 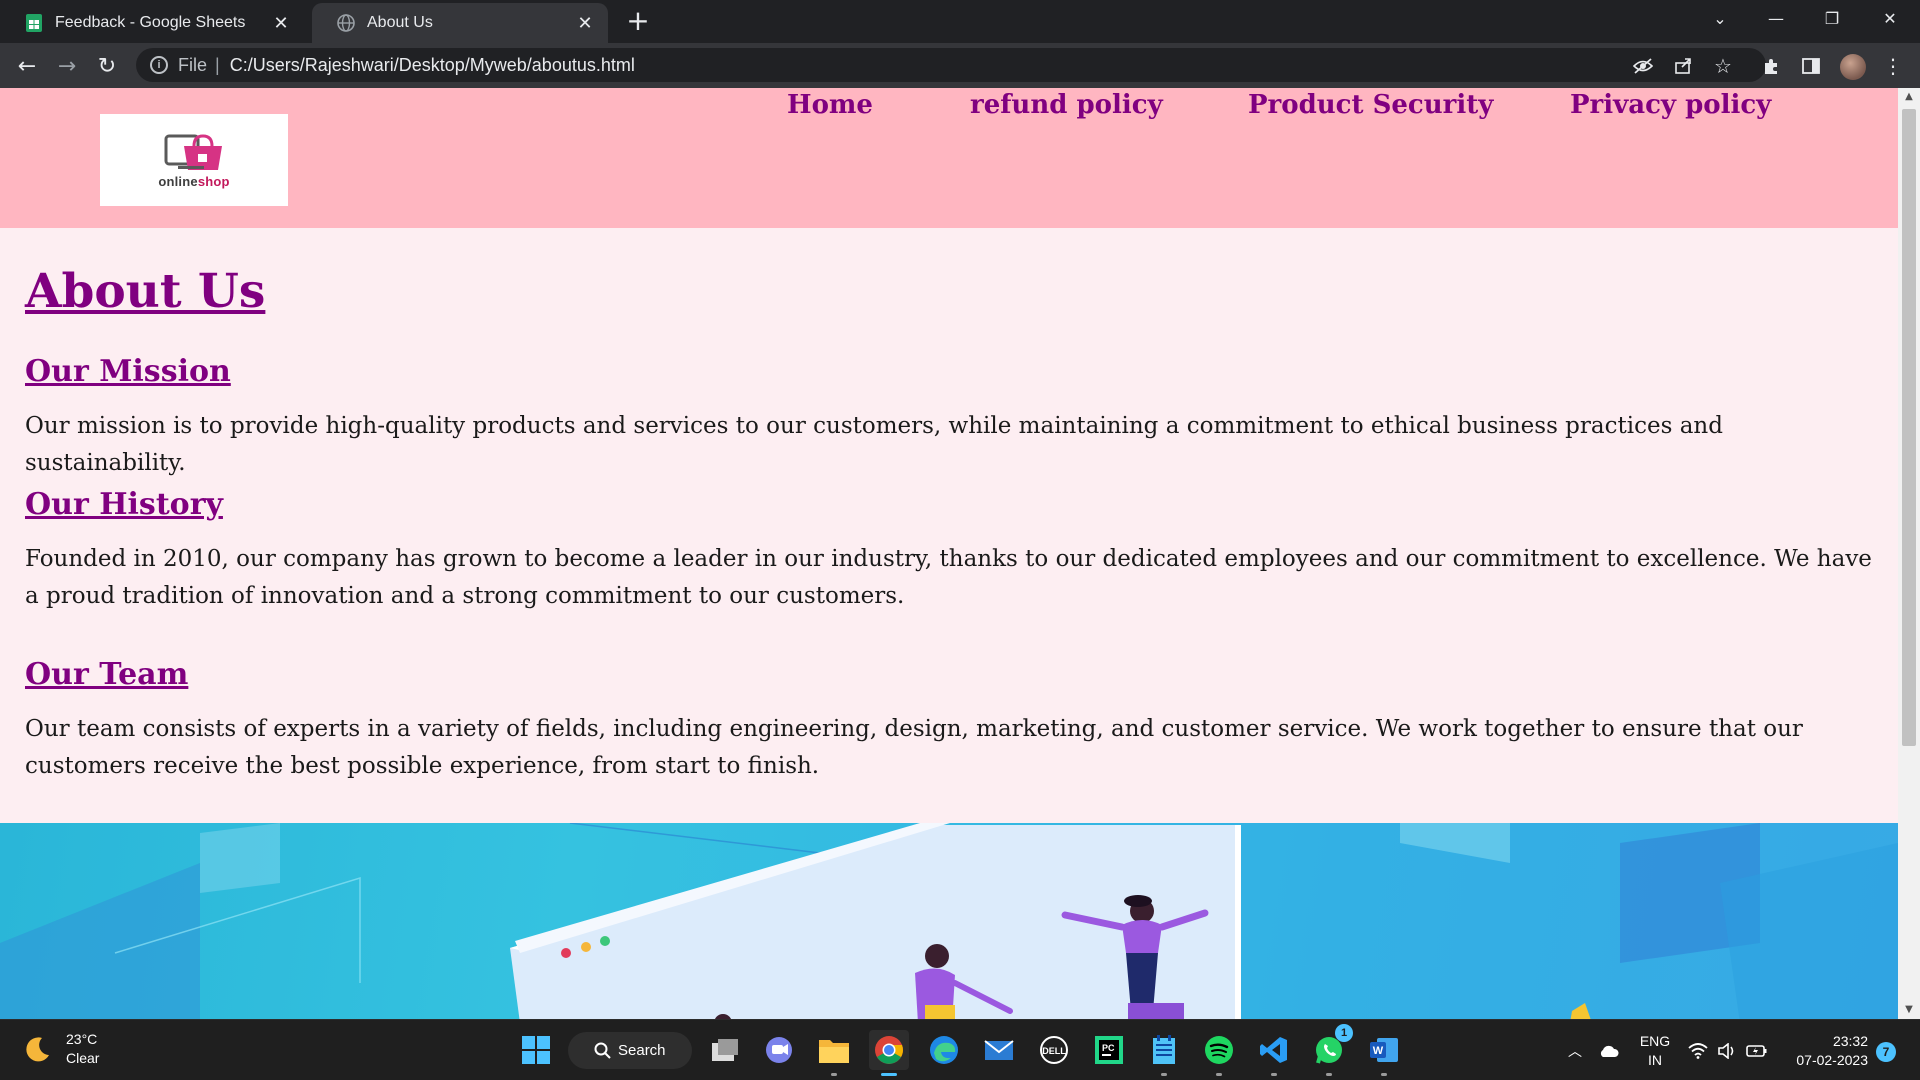 What do you see at coordinates (1909, 97) in the screenshot?
I see `scroll-up-arrow-icon: ▲` at bounding box center [1909, 97].